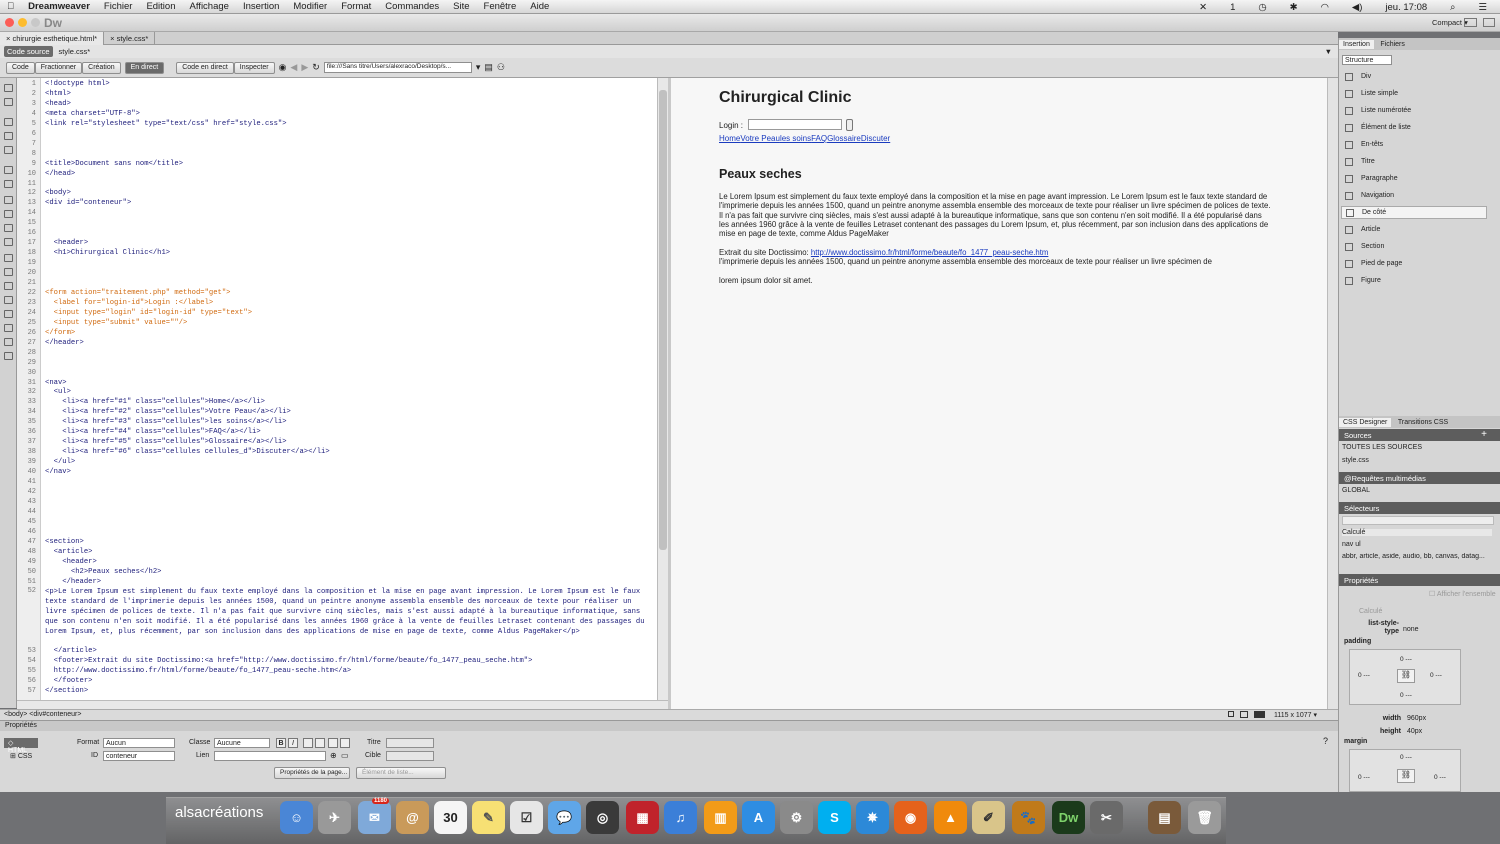 The image size is (1500, 844). I want to click on target-select, so click(410, 756).